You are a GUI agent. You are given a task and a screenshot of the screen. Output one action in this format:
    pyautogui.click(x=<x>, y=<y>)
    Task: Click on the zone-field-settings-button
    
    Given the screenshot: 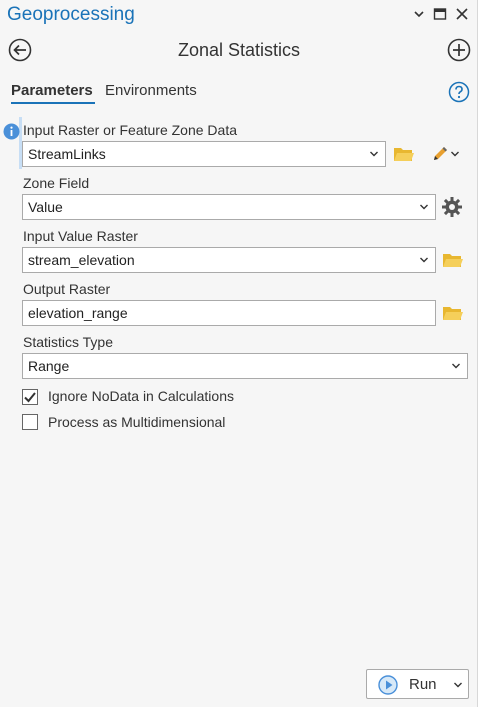 What is the action you would take?
    pyautogui.click(x=452, y=207)
    